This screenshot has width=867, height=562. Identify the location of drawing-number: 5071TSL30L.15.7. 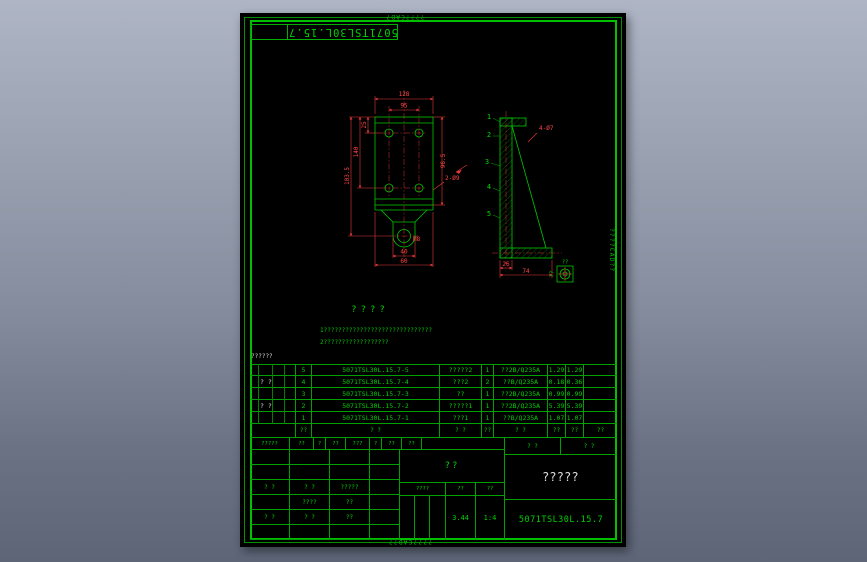
(561, 520).